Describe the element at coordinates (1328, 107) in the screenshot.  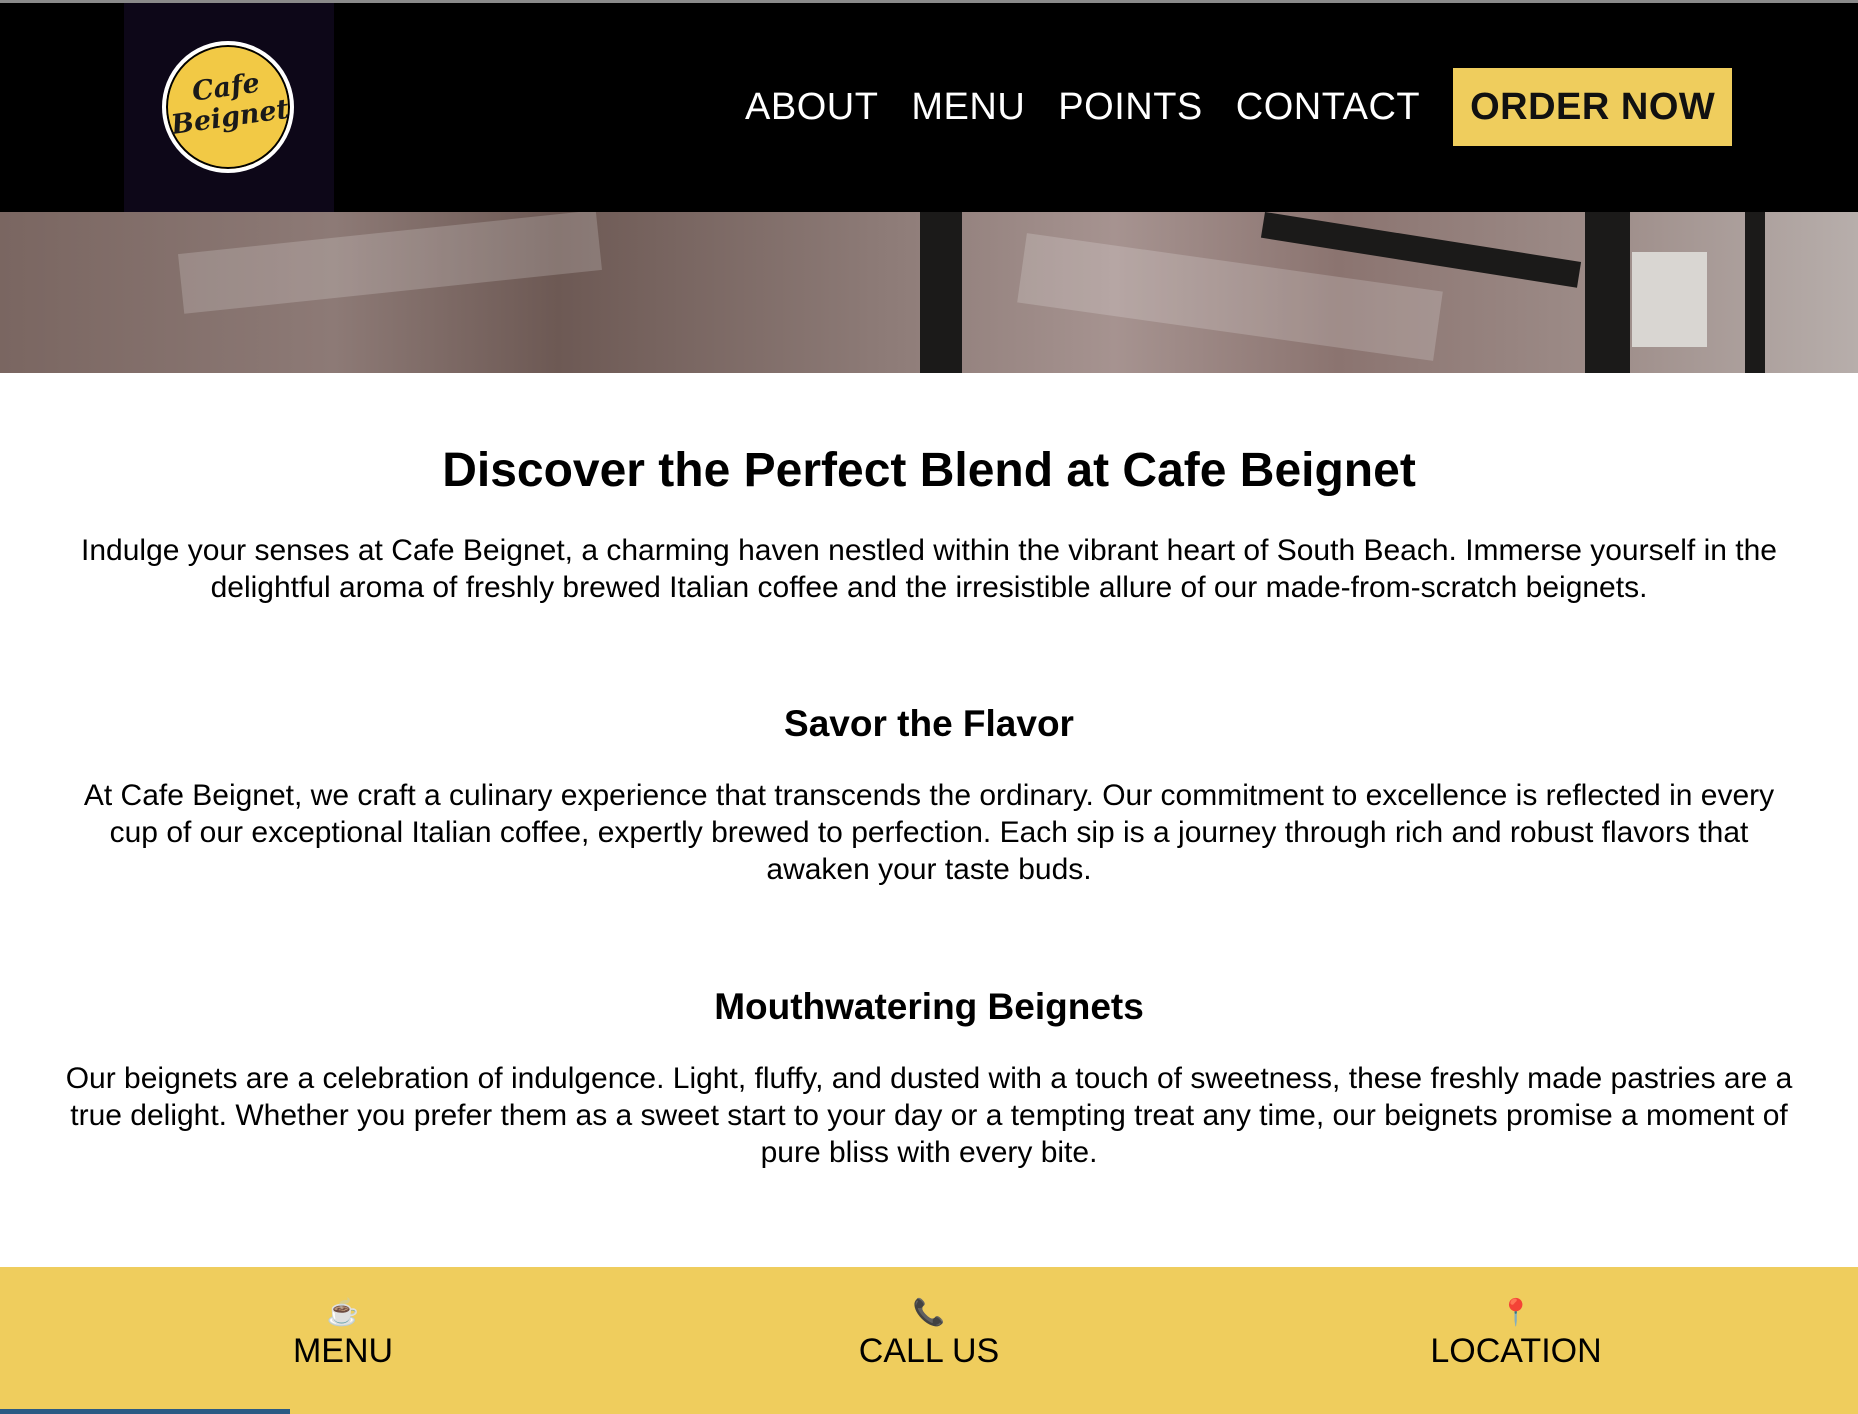
I see `nav-contact: CONTACT` at that location.